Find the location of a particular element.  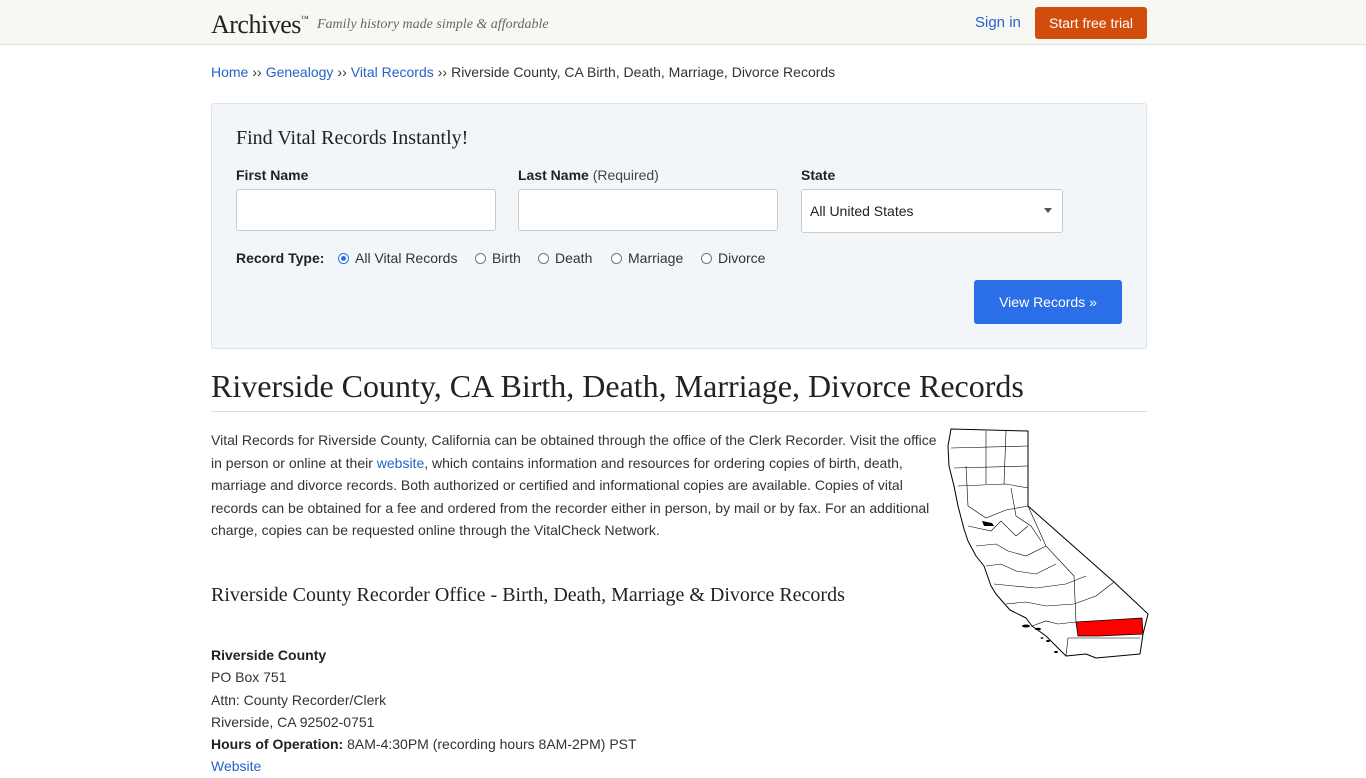

office-address-line: Riverside, CA 92502-0751 is located at coordinates (293, 721).